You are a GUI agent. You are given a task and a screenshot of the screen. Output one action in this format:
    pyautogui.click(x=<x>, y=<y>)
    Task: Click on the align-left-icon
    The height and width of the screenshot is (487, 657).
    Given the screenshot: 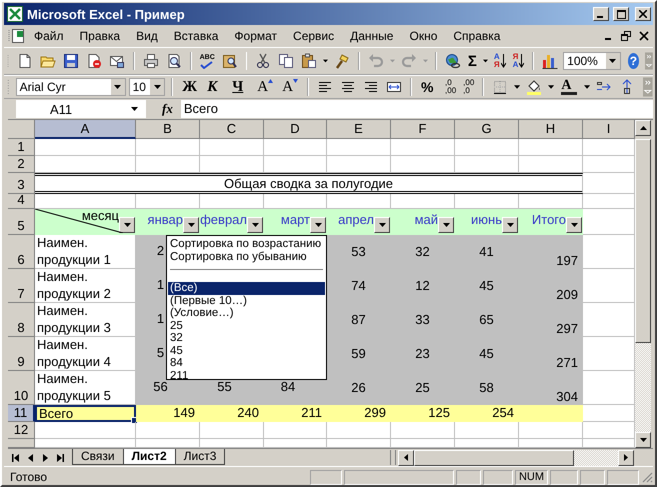 What is the action you would take?
    pyautogui.click(x=325, y=87)
    